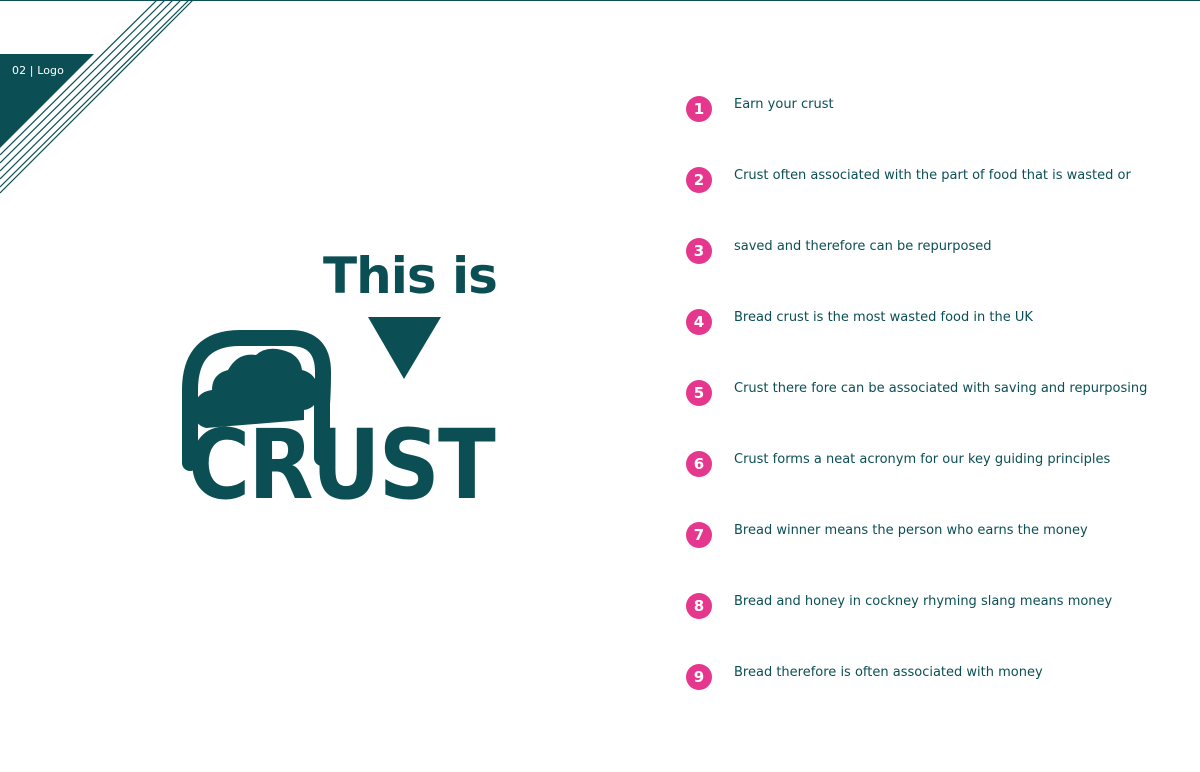 The image size is (1200, 772). What do you see at coordinates (936, 271) in the screenshot?
I see `list-item: 3 saved and therefore can be repurposed` at bounding box center [936, 271].